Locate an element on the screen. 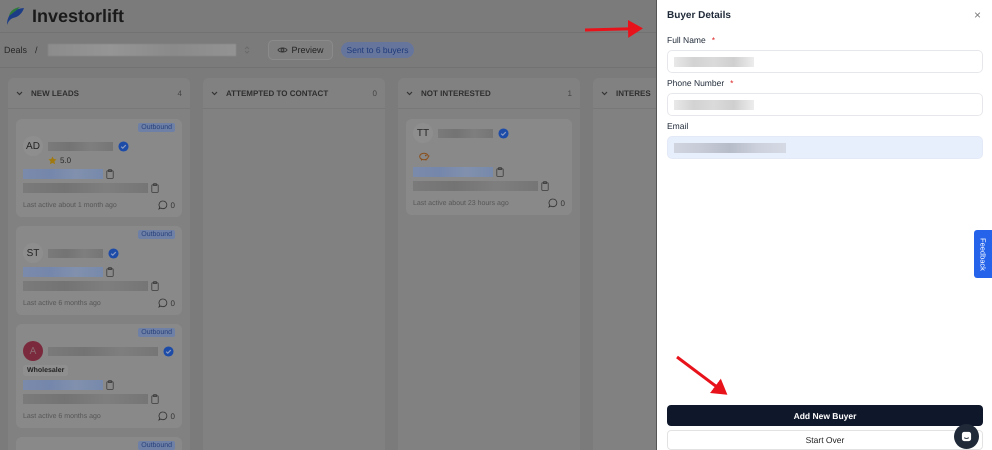 Image resolution: width=992 pixels, height=450 pixels. add-buyer-button: Add New Buyer is located at coordinates (825, 415).